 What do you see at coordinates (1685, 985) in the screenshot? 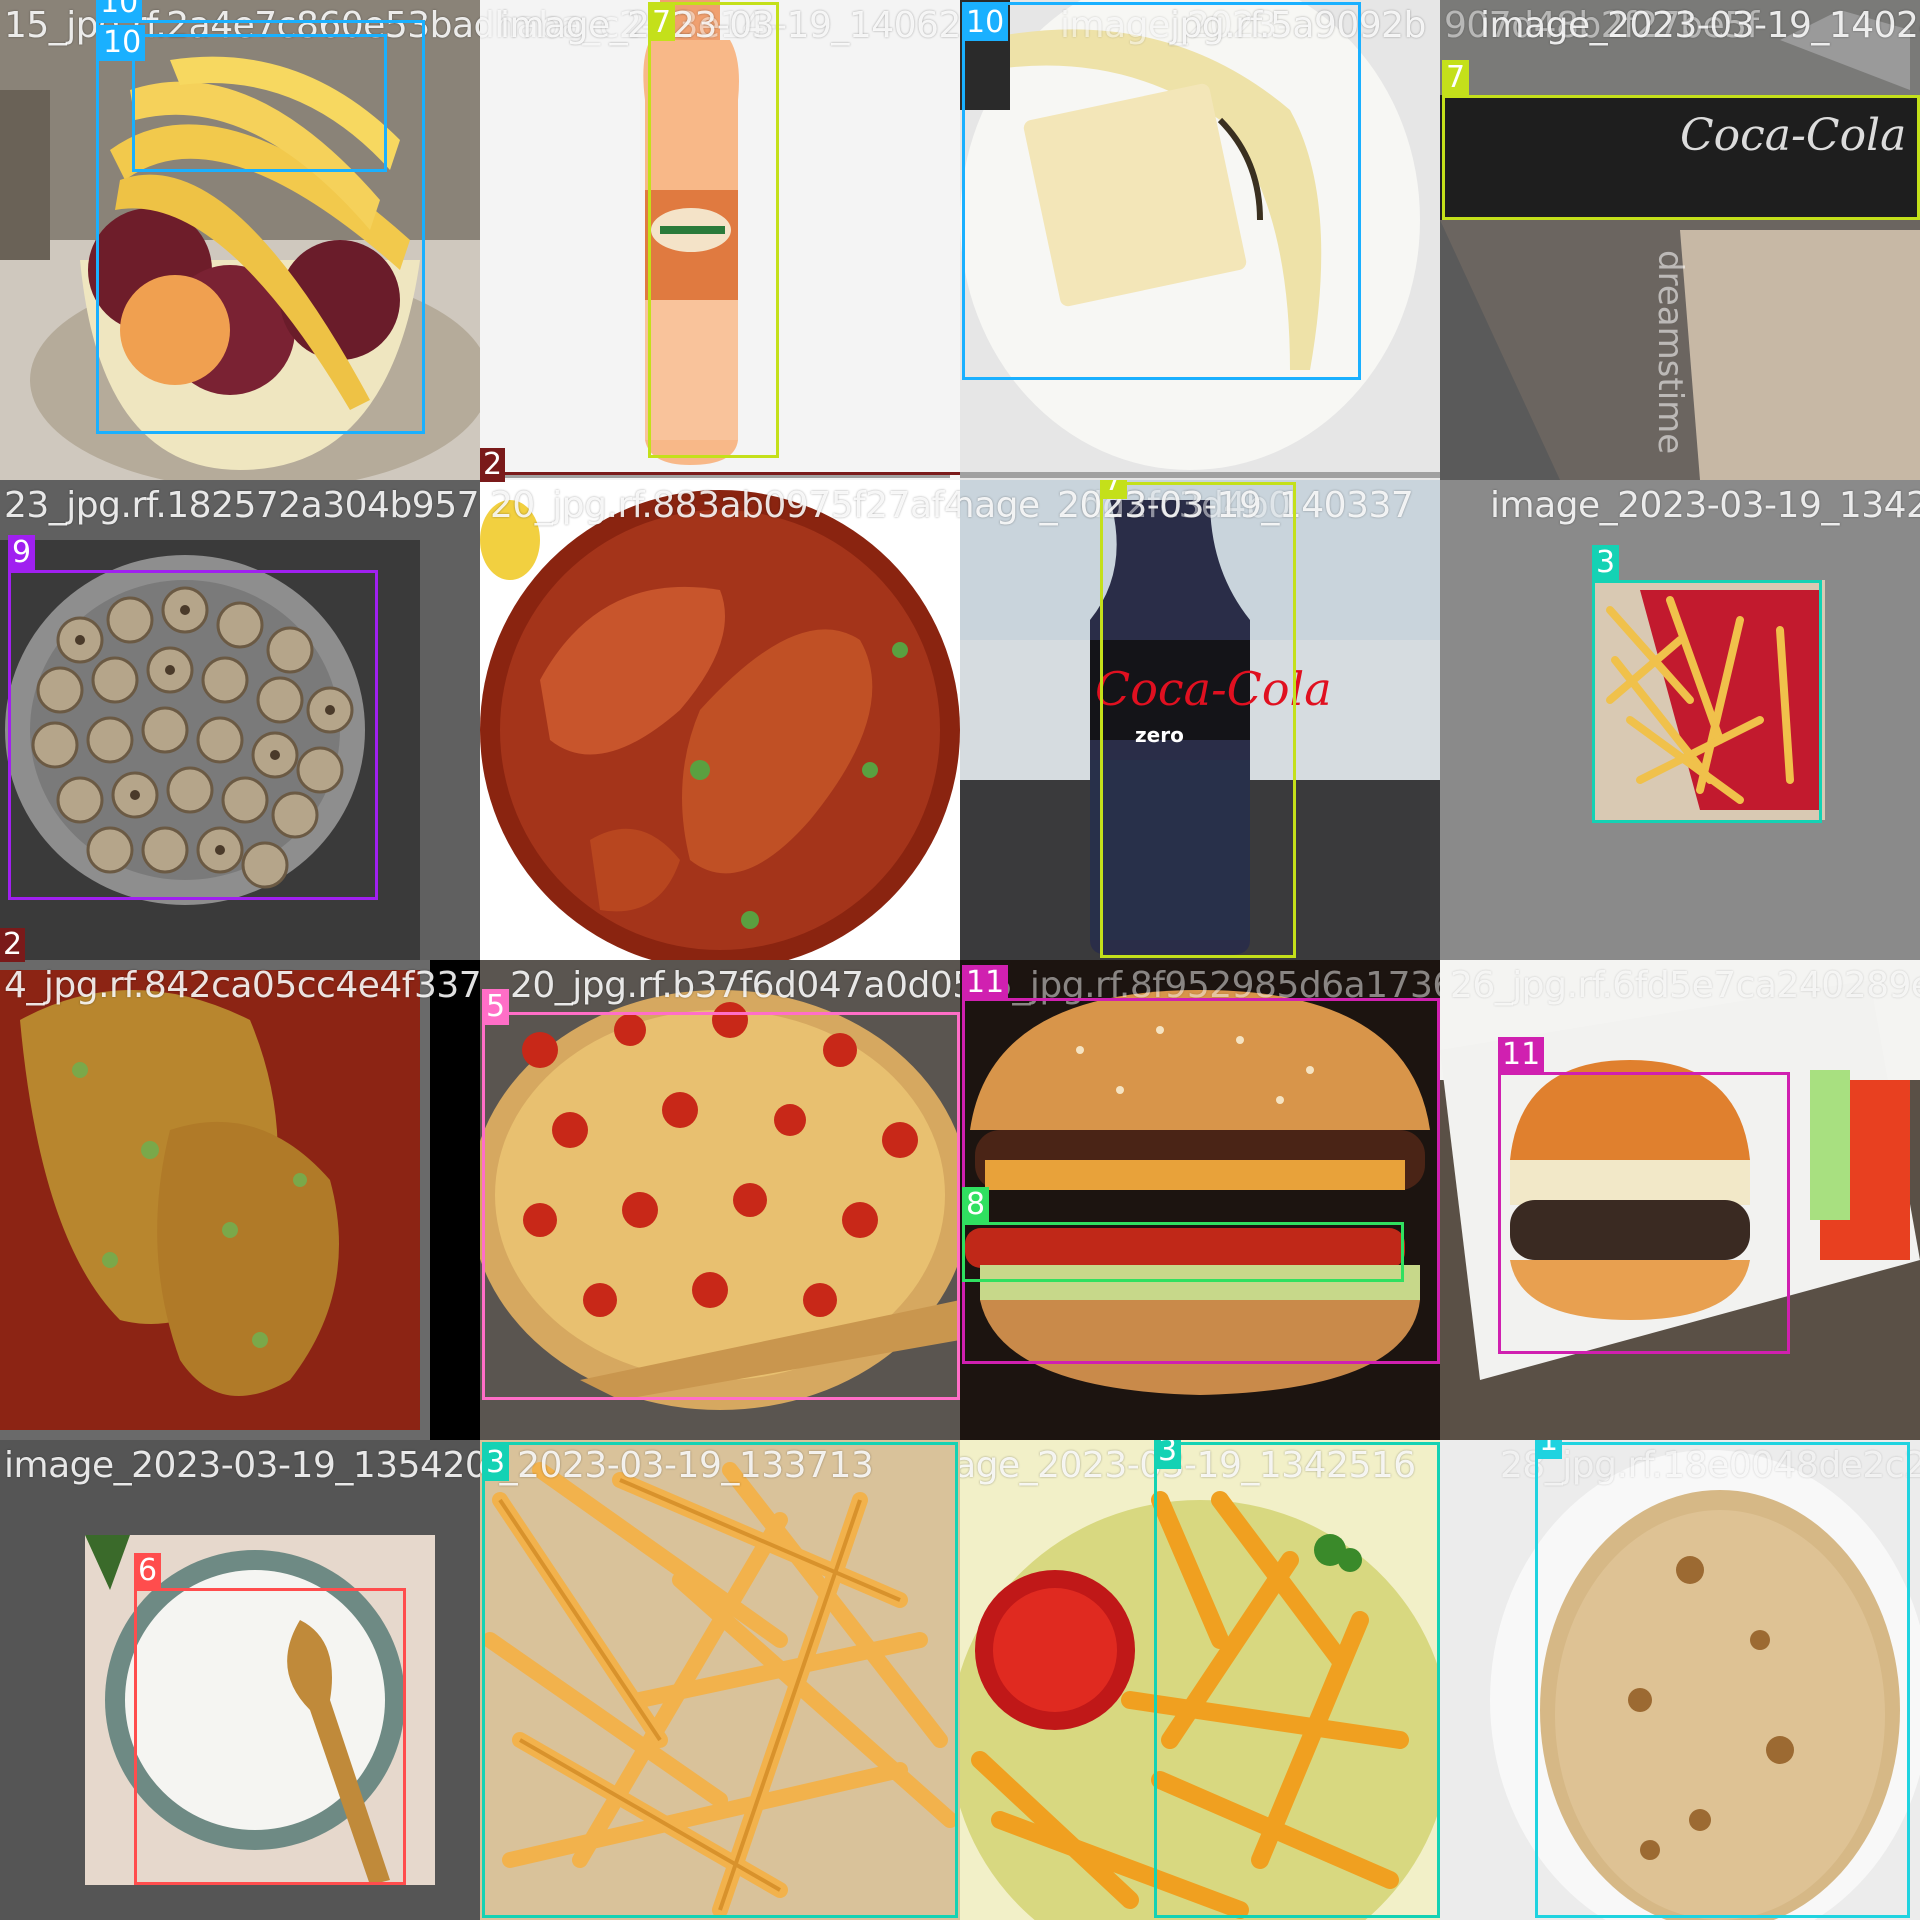
I see `tile-filename: 26_jpg.rf.6fd5e7ca240289e04f4` at bounding box center [1685, 985].